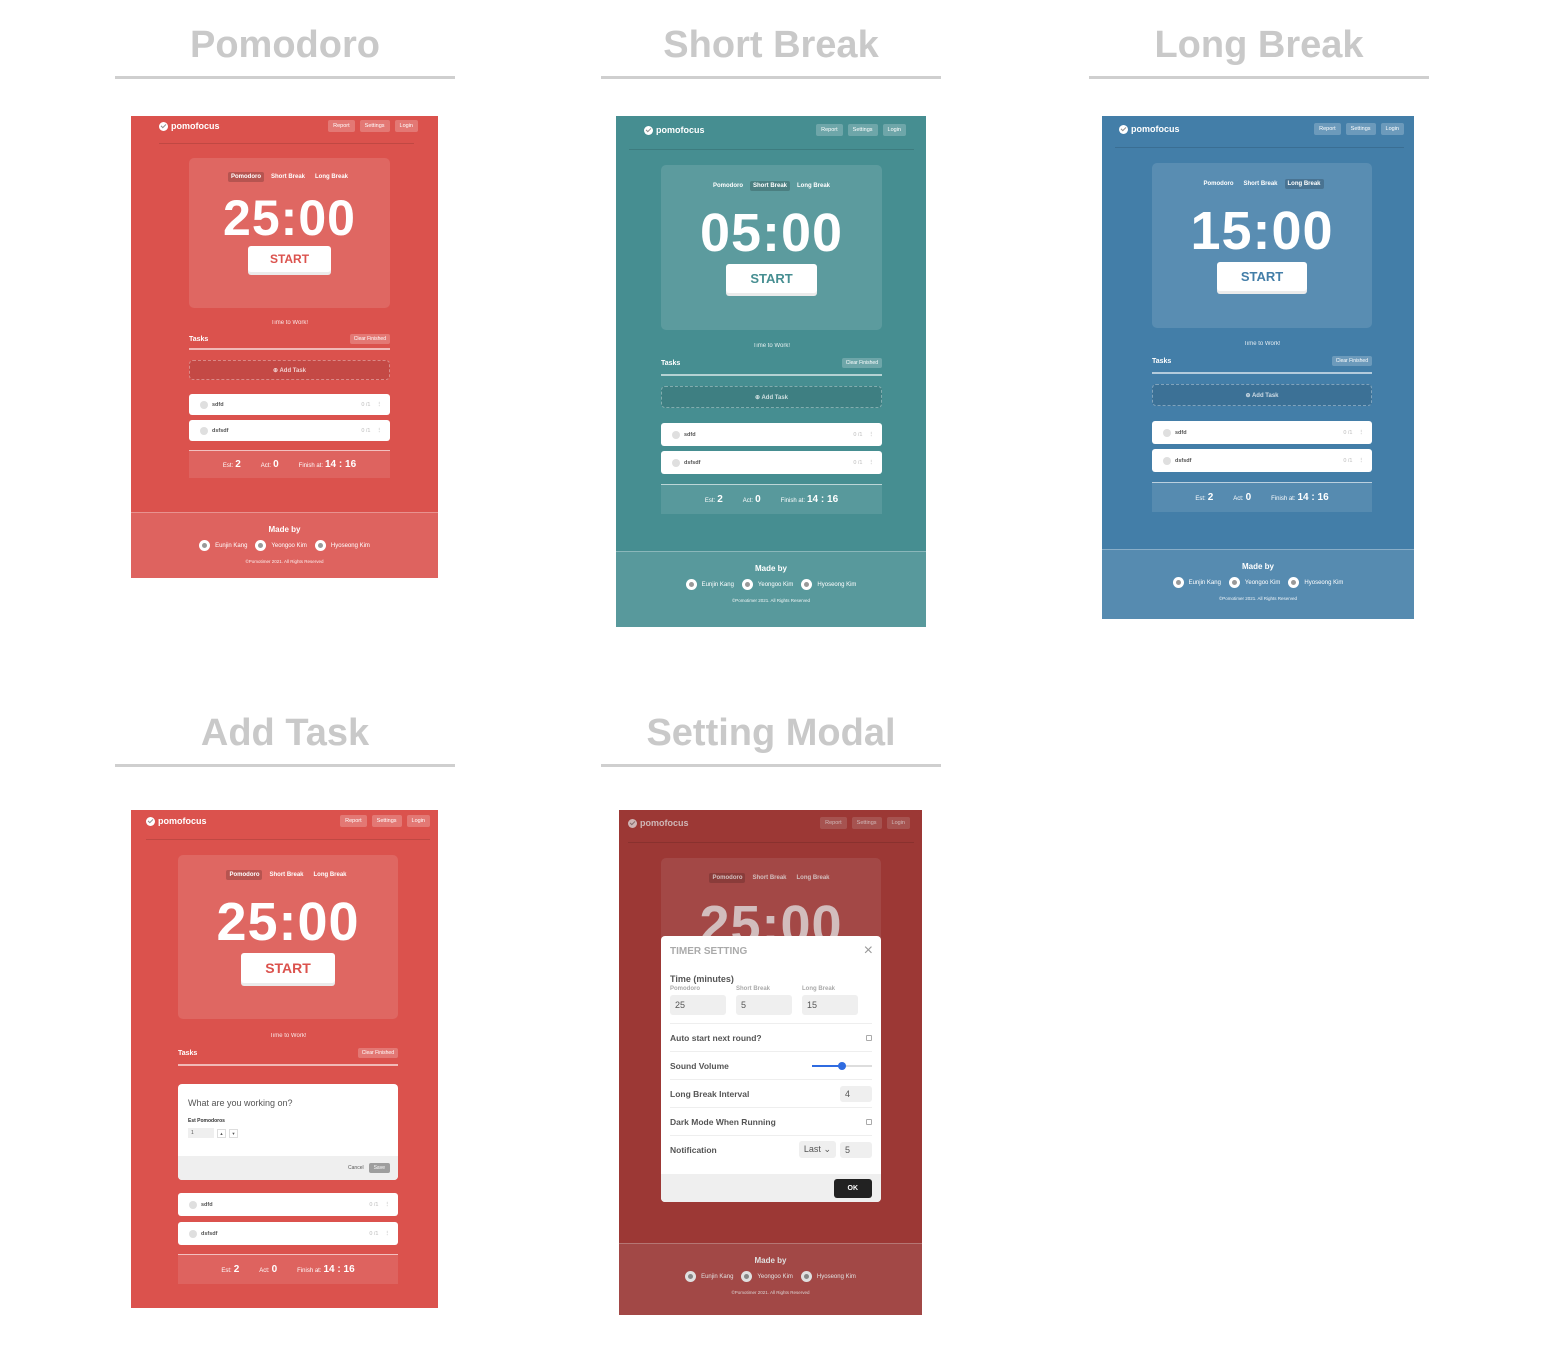  Describe the element at coordinates (288, 1103) in the screenshot. I see `task-title-input: What are you working on?` at that location.